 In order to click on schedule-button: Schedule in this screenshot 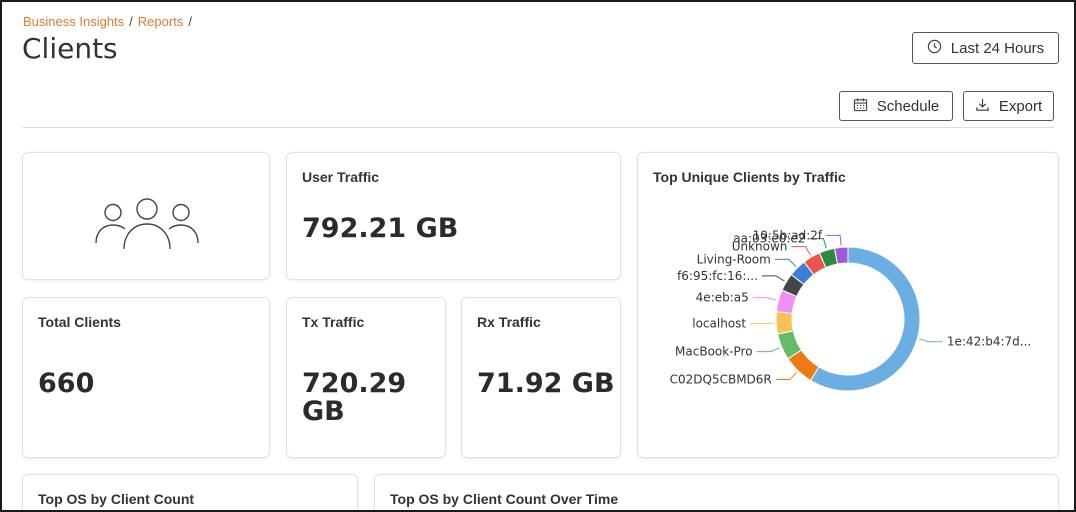, I will do `click(896, 106)`.